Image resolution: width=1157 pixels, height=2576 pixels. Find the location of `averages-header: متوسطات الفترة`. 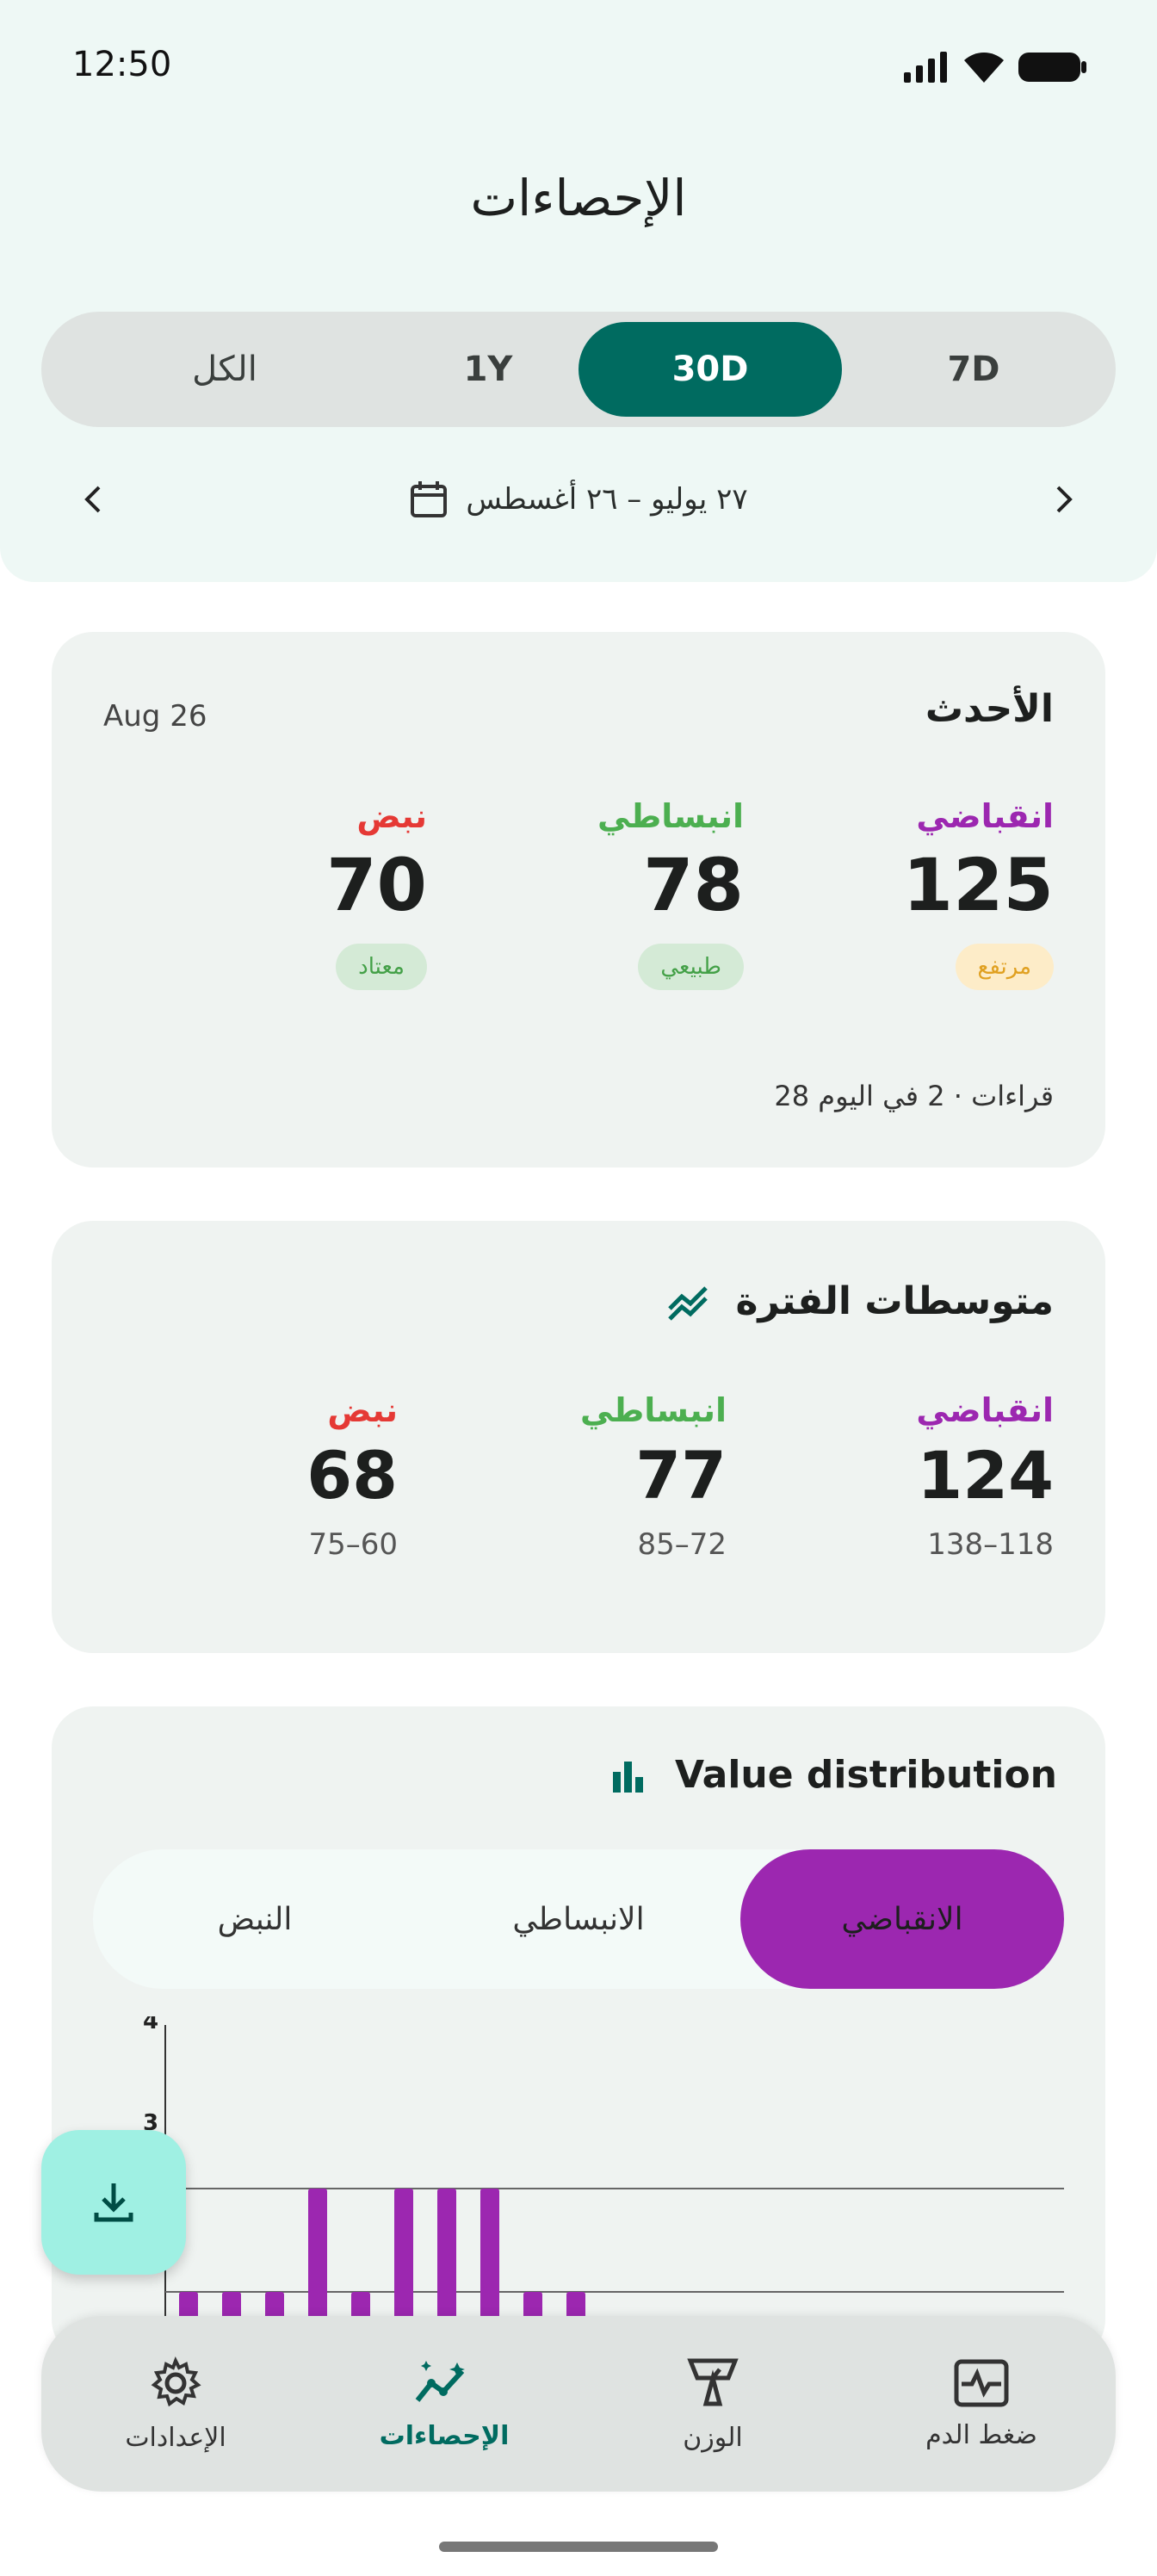

averages-header: متوسطات الفترة is located at coordinates (860, 1301).